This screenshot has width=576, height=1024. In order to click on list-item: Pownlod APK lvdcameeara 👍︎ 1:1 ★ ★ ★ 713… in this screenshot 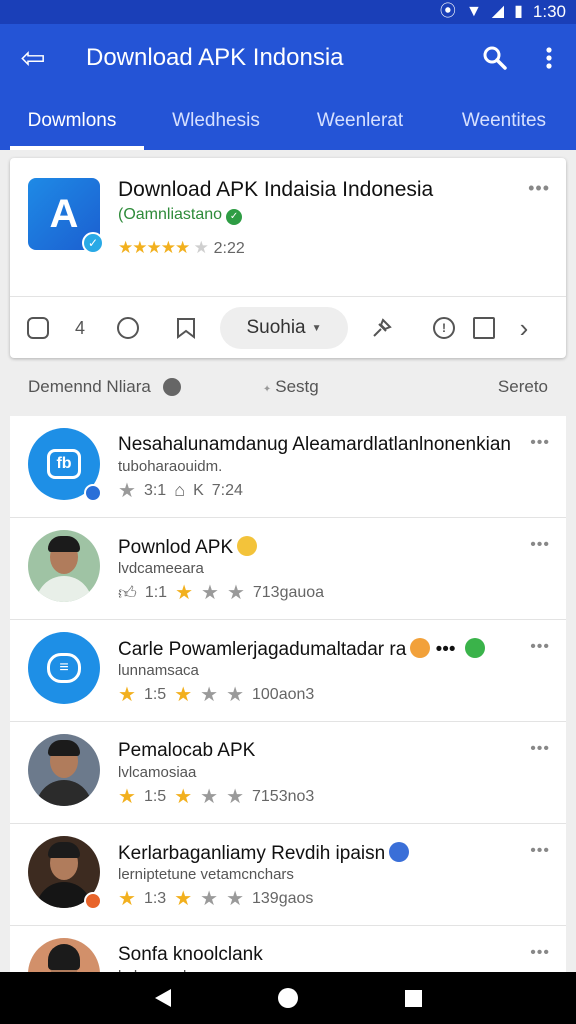, I will do `click(288, 569)`.